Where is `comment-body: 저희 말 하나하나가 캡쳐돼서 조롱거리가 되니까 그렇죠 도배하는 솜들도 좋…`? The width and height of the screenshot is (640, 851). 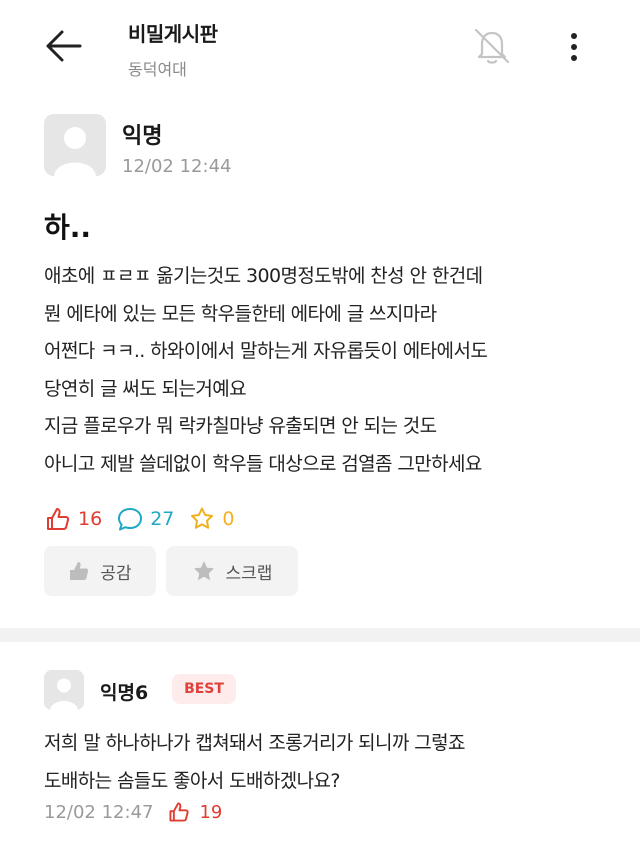 comment-body: 저희 말 하나하나가 캡쳐돼서 조롱거리가 되니까 그렇죠 도배하는 솜들도 좋… is located at coordinates (254, 762).